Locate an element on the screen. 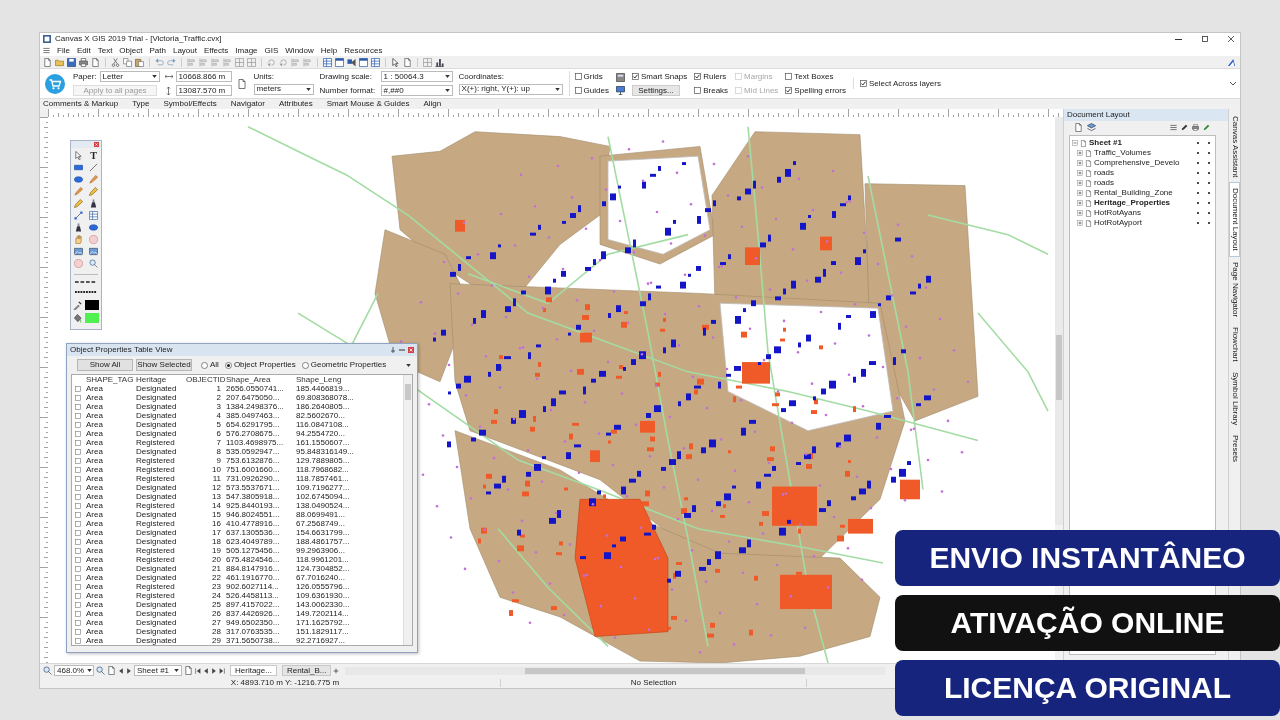  checkbox-label: Select Across layers is located at coordinates (904, 83).